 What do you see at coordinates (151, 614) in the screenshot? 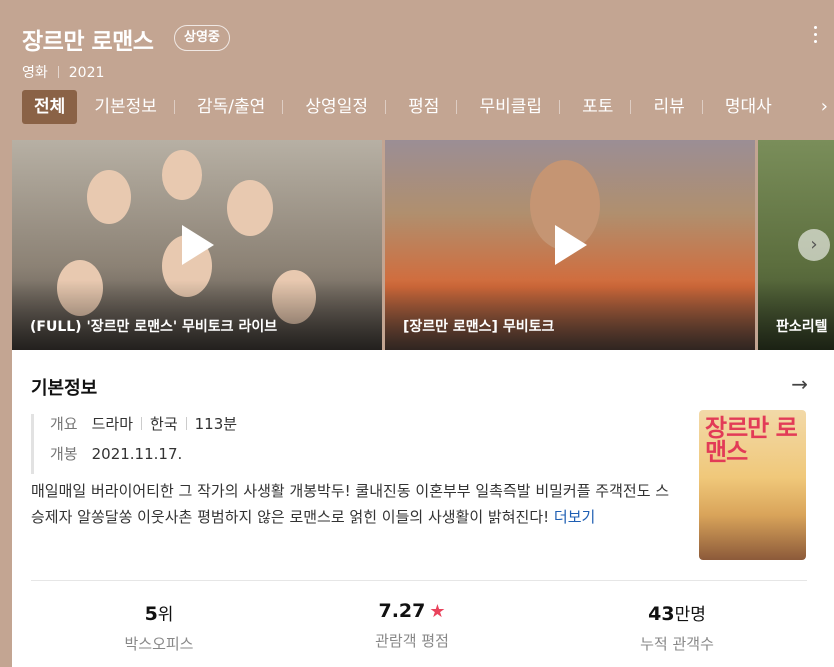
I see `box-office-rank: 5` at bounding box center [151, 614].